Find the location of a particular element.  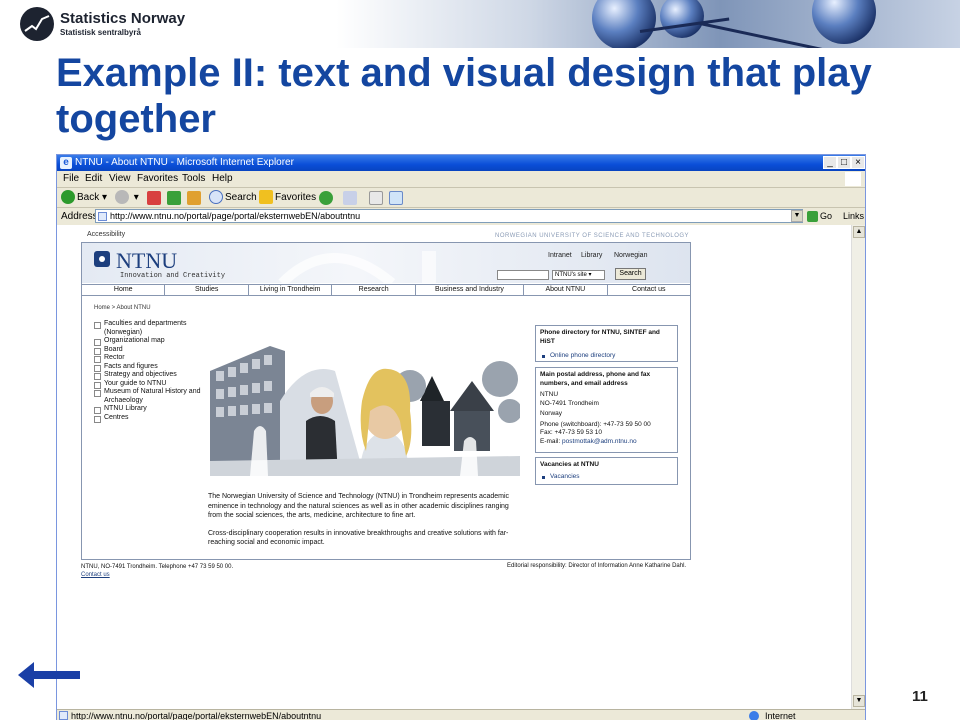

search-icon is located at coordinates (216, 197).